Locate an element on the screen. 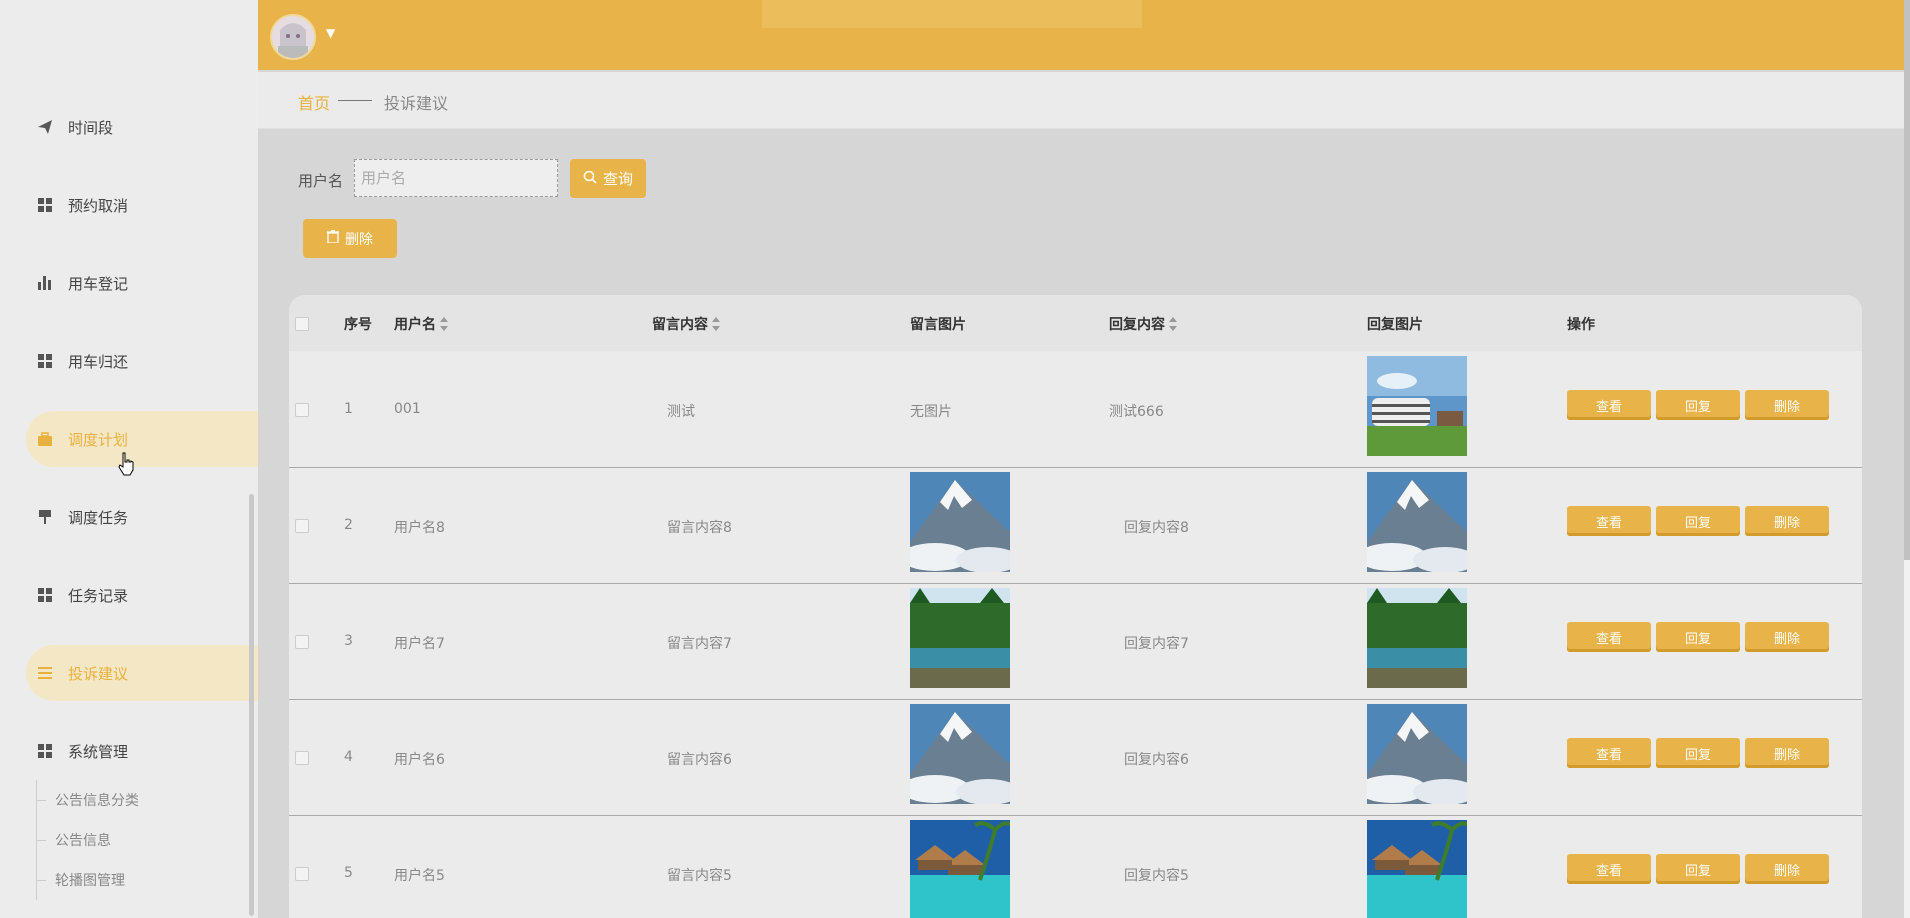  hand-cursor-icon is located at coordinates (127, 466).